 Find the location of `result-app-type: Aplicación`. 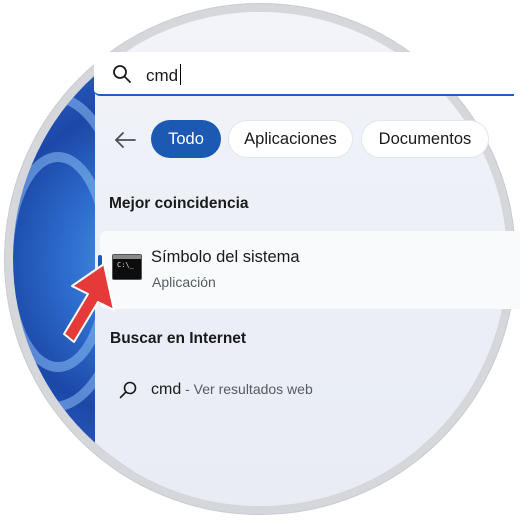

result-app-type: Aplicación is located at coordinates (184, 282).